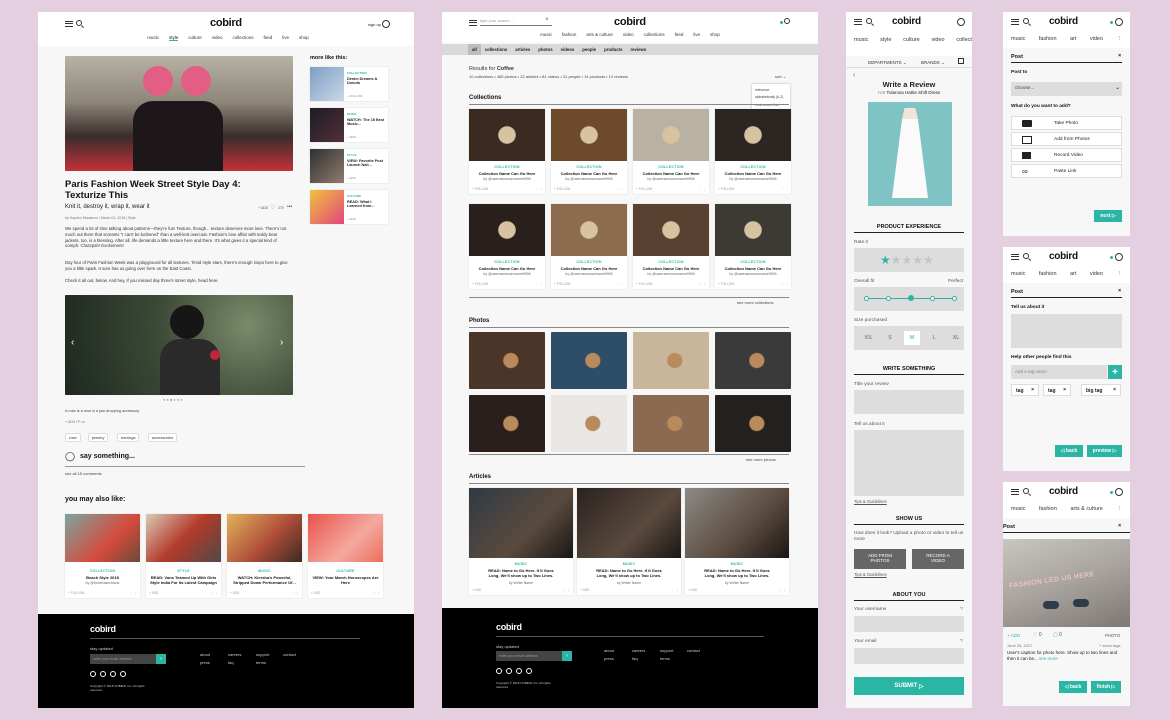  What do you see at coordinates (964, 40) in the screenshot?
I see `nav-collections: collect` at bounding box center [964, 40].